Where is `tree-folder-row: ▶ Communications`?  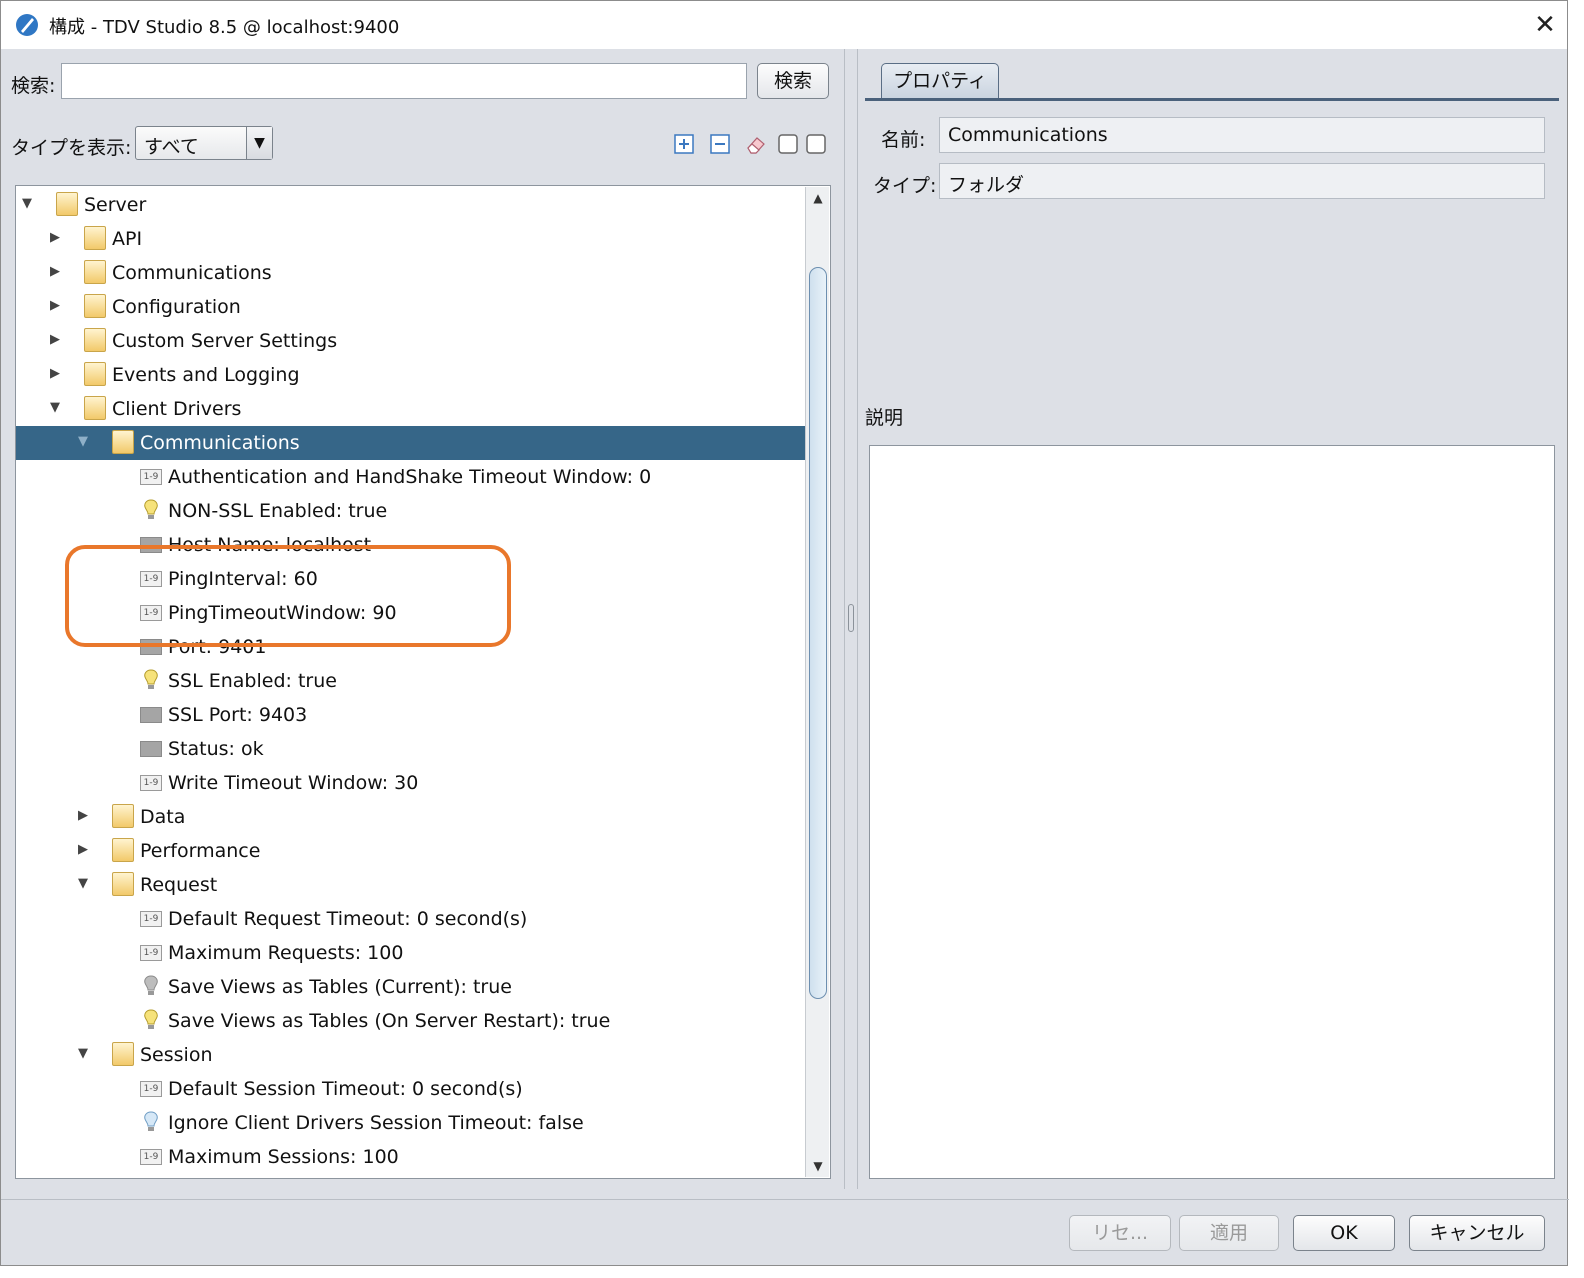 tree-folder-row: ▶ Communications is located at coordinates (411, 273).